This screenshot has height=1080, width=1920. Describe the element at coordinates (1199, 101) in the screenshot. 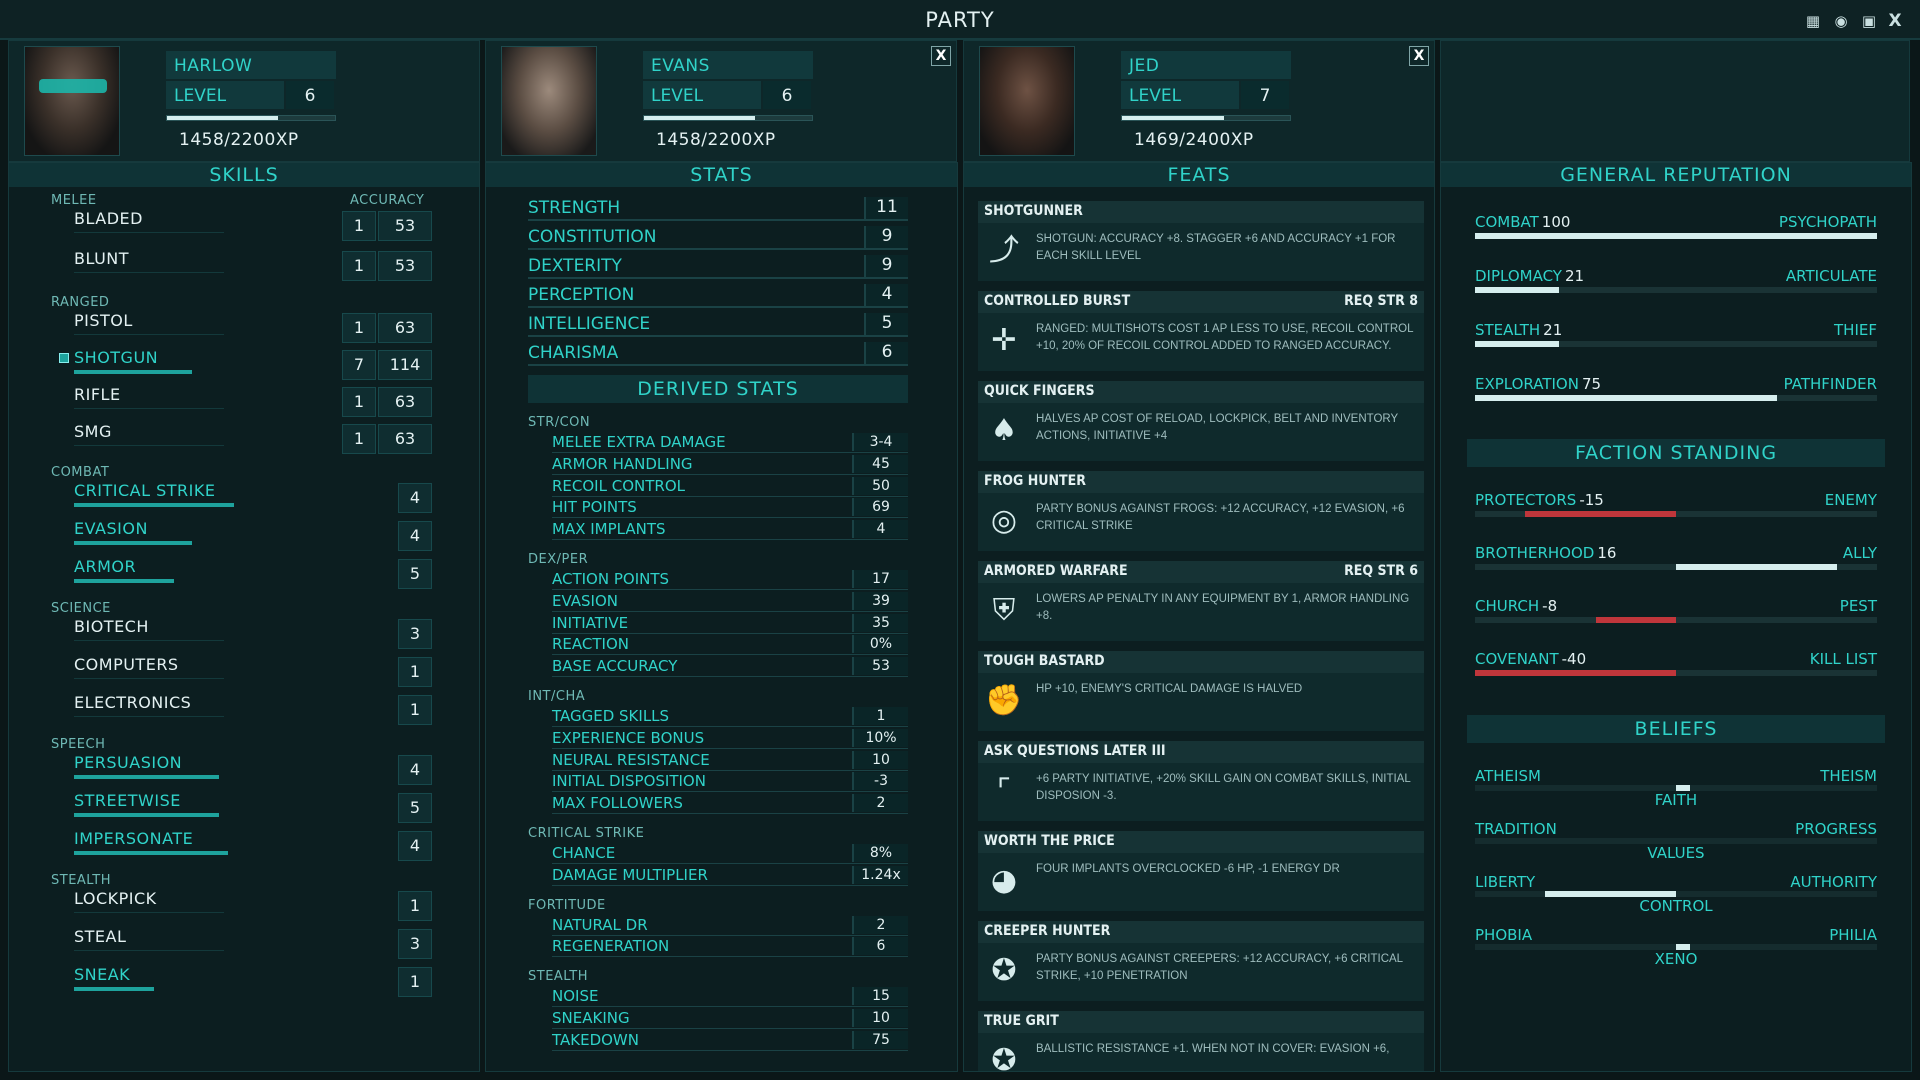

I see `party-member-card: JED LEVEL 7 1469/2400XP X` at that location.